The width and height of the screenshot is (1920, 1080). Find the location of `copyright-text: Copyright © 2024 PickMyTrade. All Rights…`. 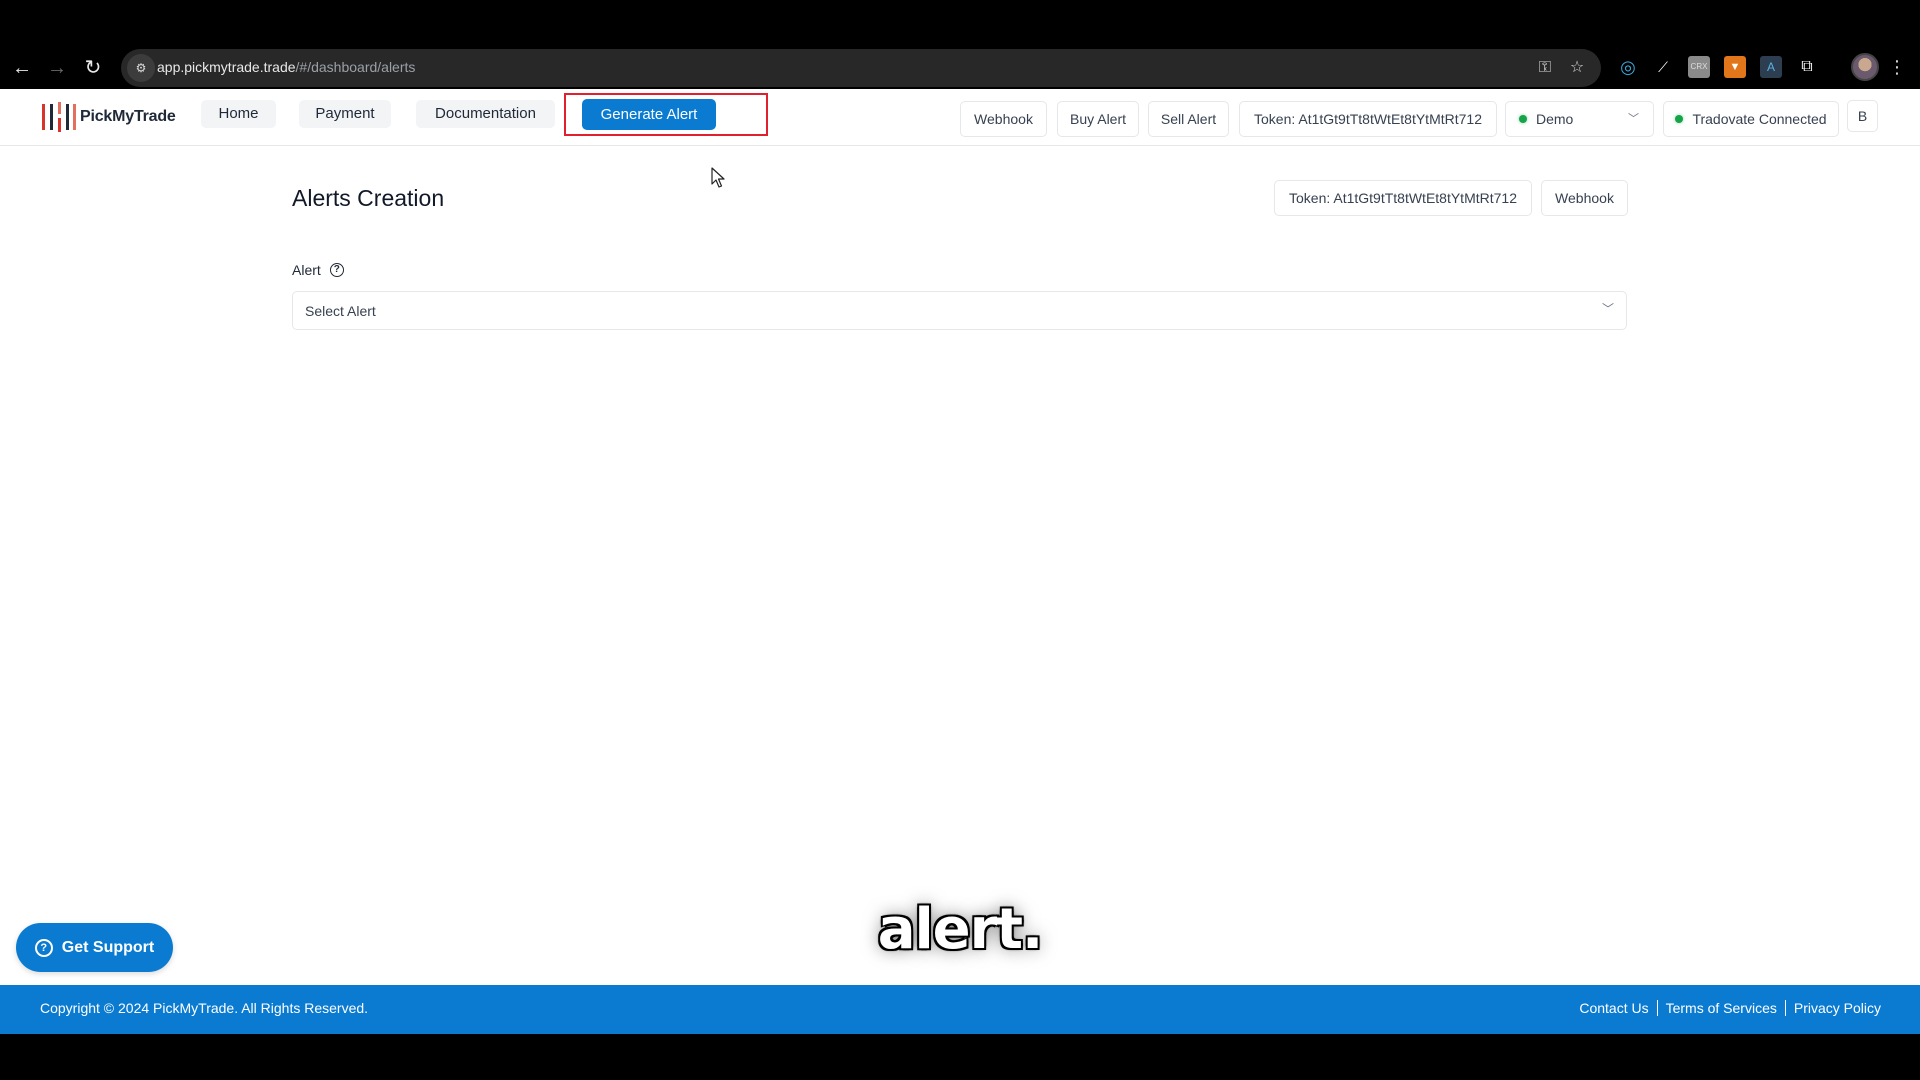

copyright-text: Copyright © 2024 PickMyTrade. All Rights… is located at coordinates (204, 1008).